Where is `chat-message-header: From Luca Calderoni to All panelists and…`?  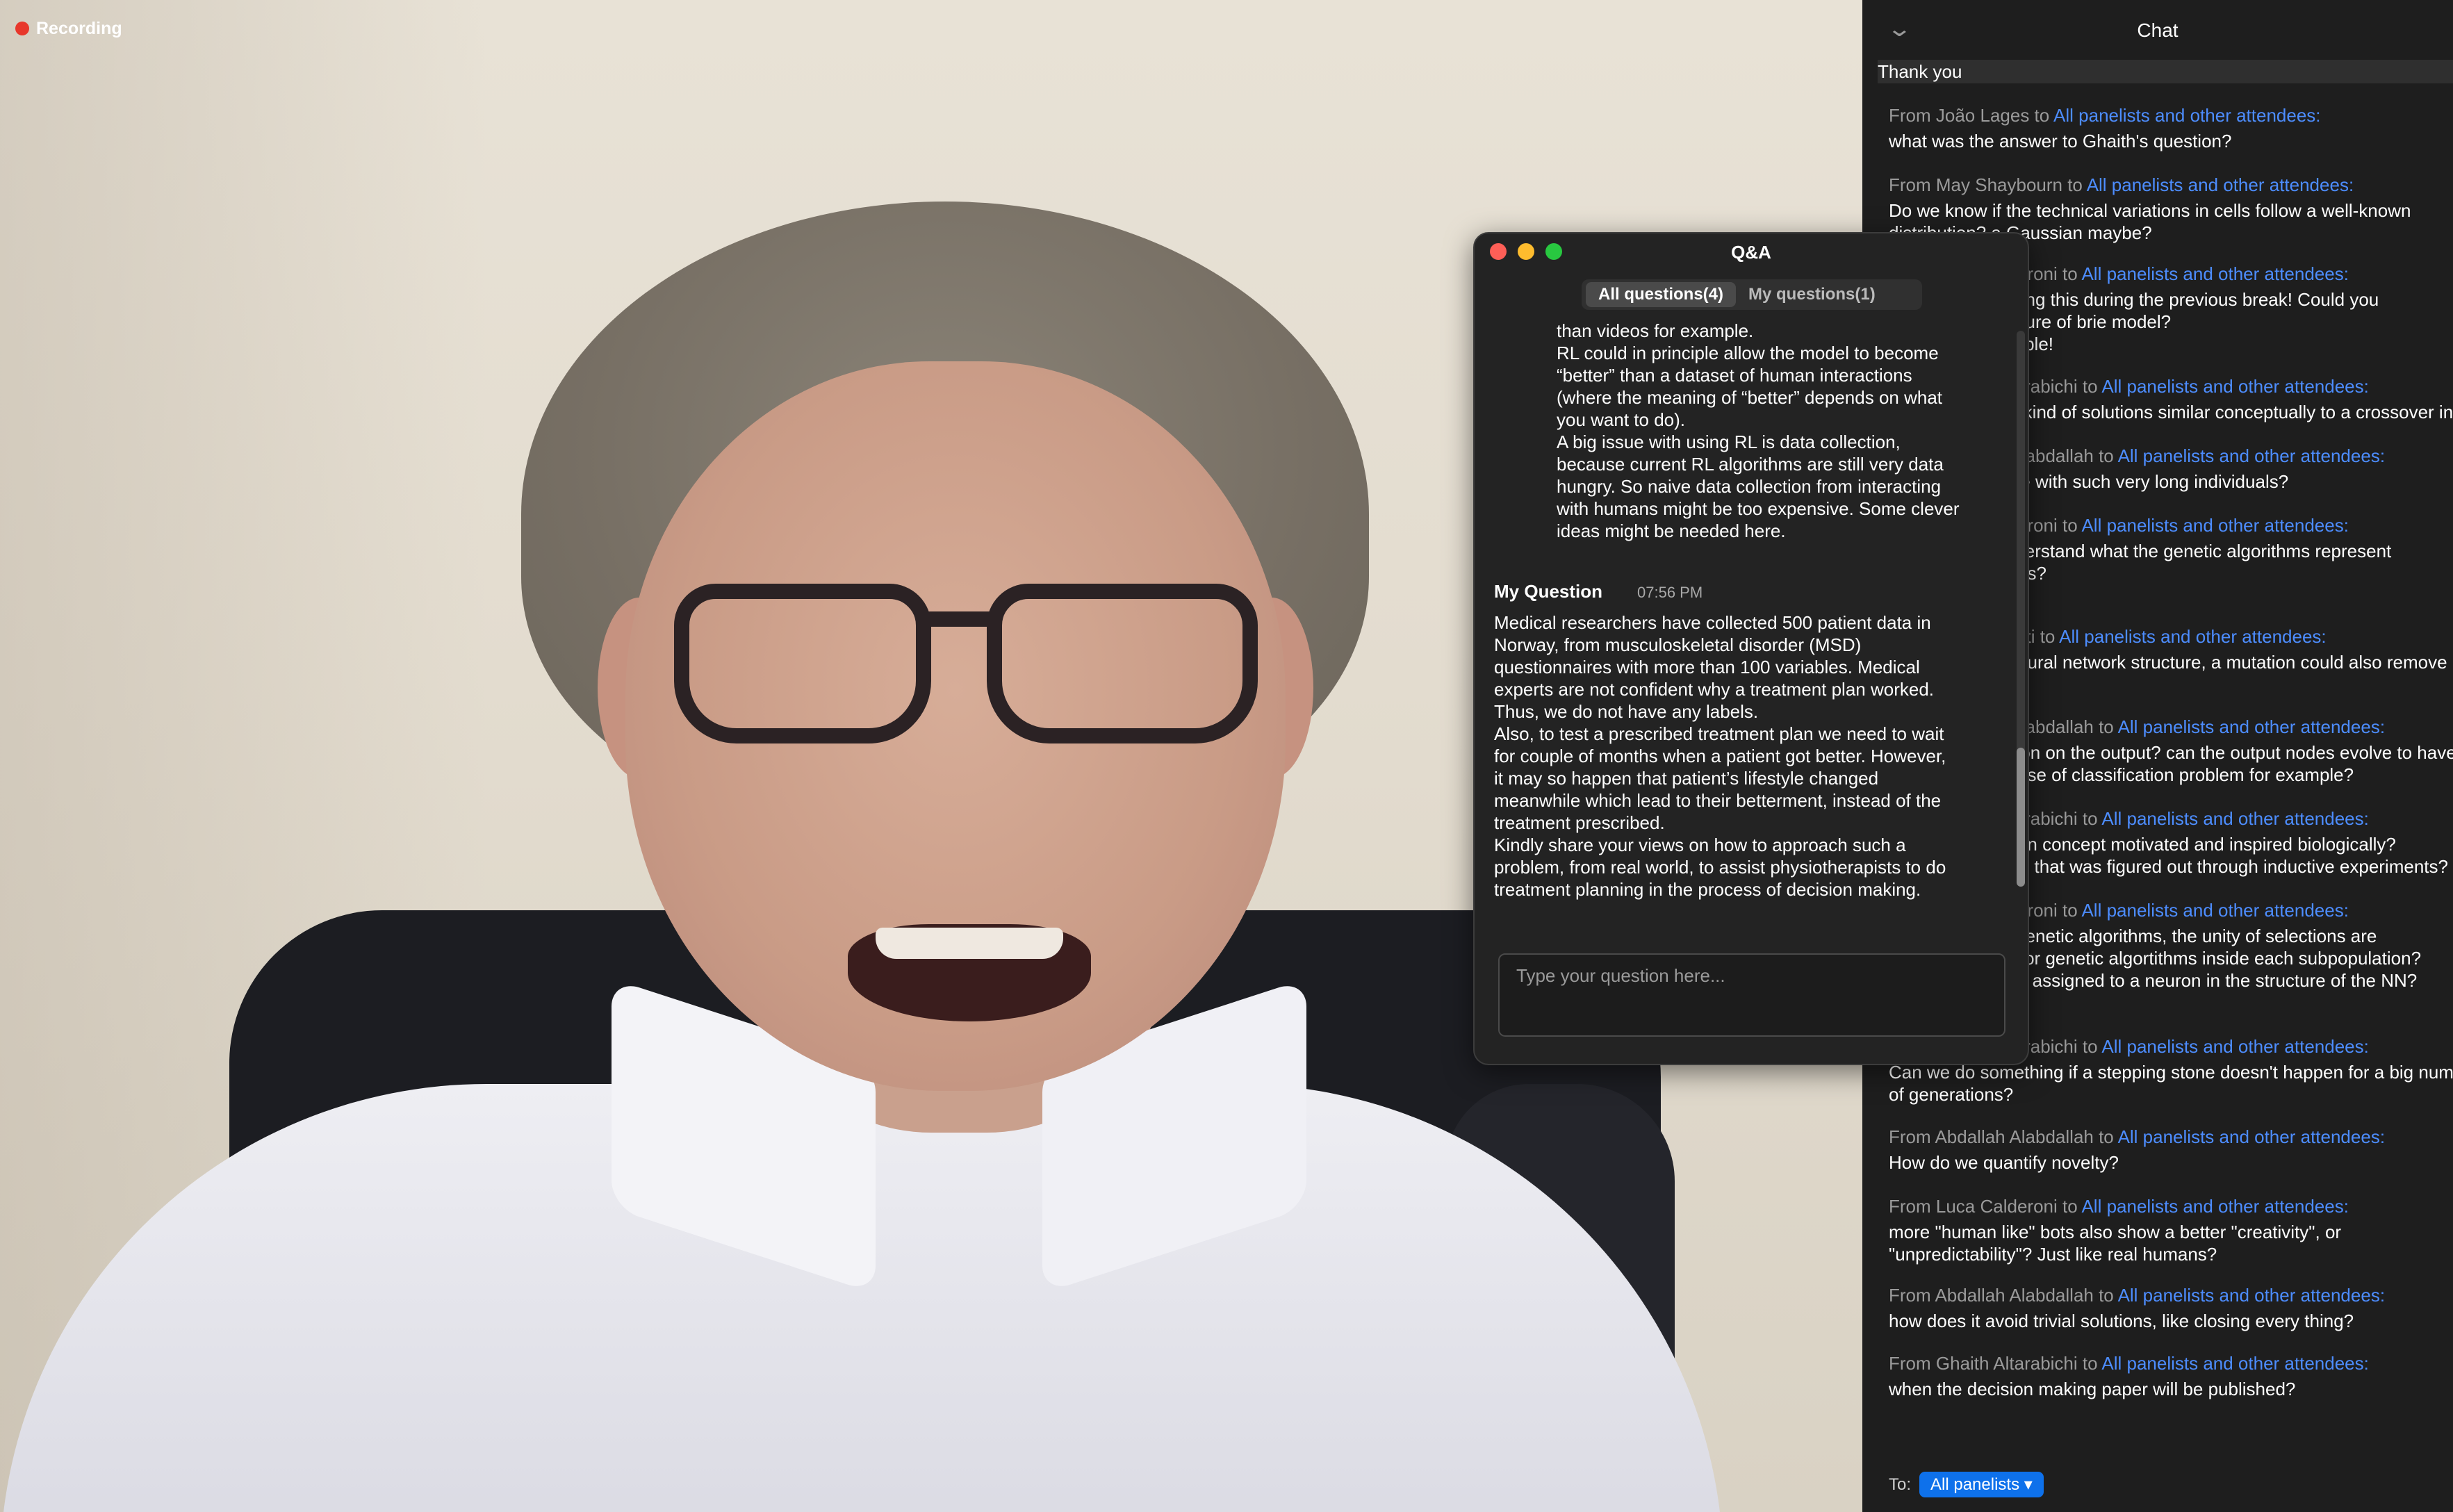
chat-message-header: From Luca Calderoni to All panelists and… is located at coordinates (2171, 1206).